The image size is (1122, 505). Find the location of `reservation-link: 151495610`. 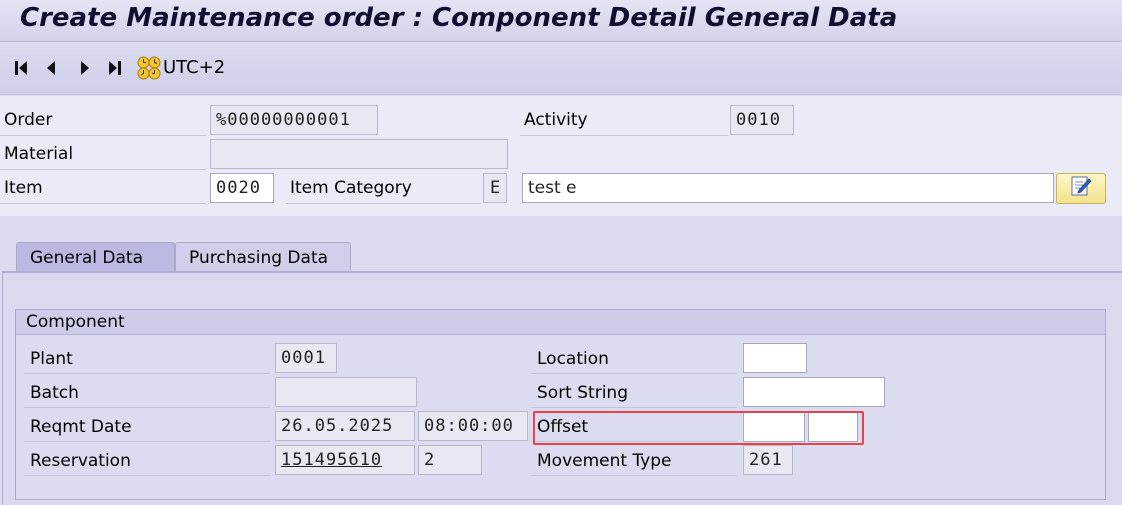

reservation-link: 151495610 is located at coordinates (345, 460).